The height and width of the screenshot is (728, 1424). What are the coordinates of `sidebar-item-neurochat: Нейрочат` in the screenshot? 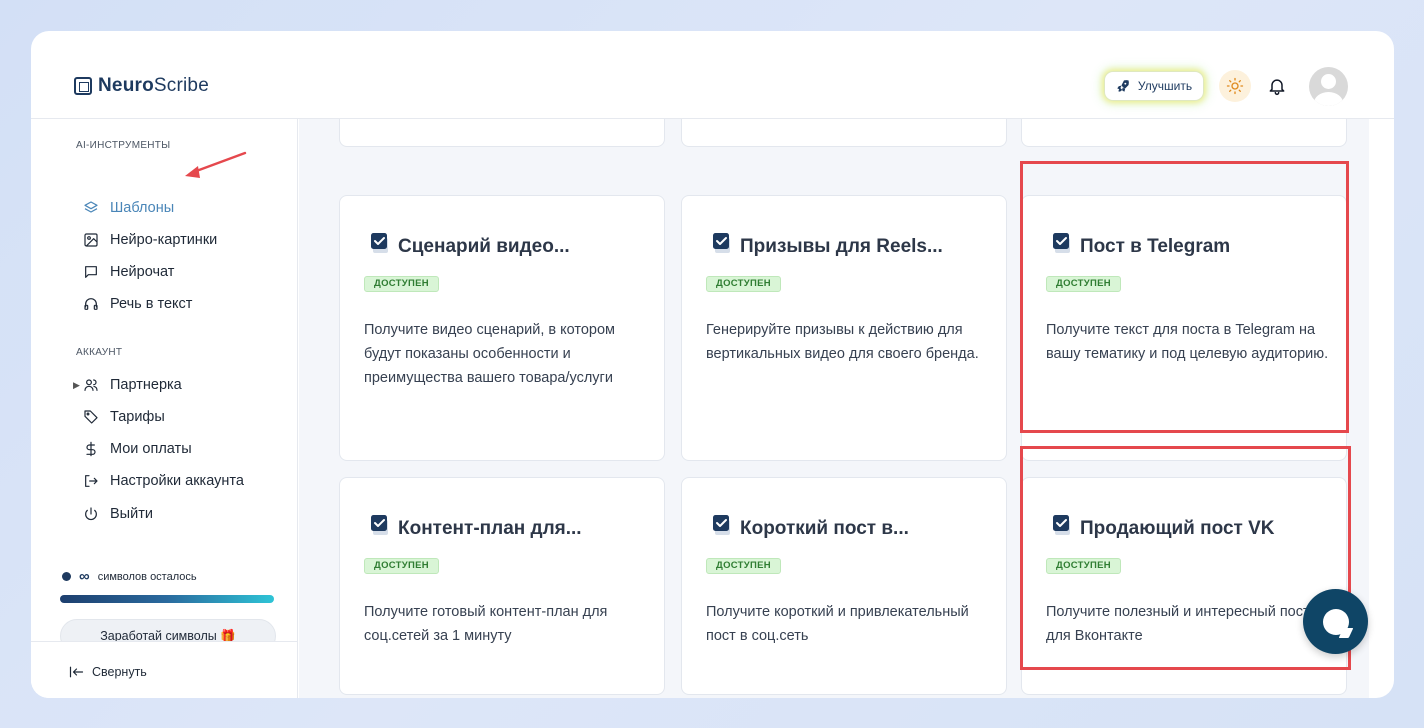 It's located at (128, 272).